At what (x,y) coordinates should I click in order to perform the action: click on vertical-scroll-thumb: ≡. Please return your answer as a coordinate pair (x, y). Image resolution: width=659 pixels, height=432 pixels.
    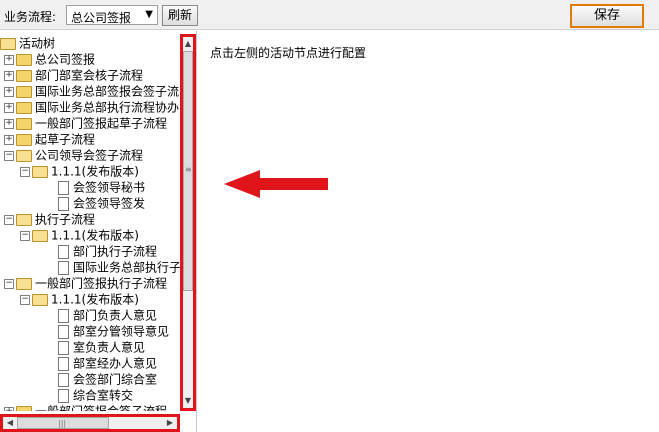
    Looking at the image, I should click on (188, 171).